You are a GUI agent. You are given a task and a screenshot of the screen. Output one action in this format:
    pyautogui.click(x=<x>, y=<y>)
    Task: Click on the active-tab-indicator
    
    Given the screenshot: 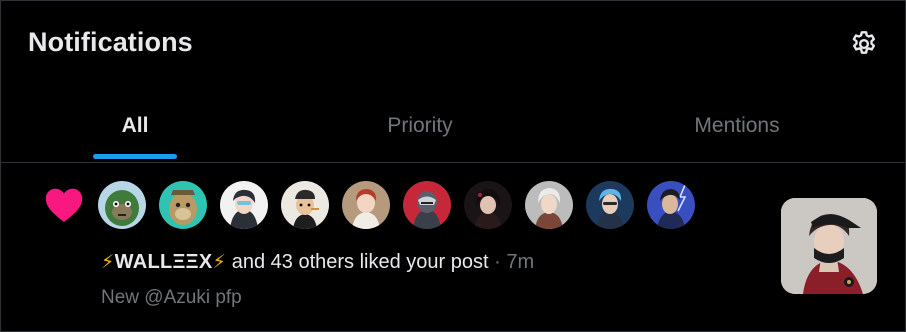 What is the action you would take?
    pyautogui.click(x=135, y=156)
    